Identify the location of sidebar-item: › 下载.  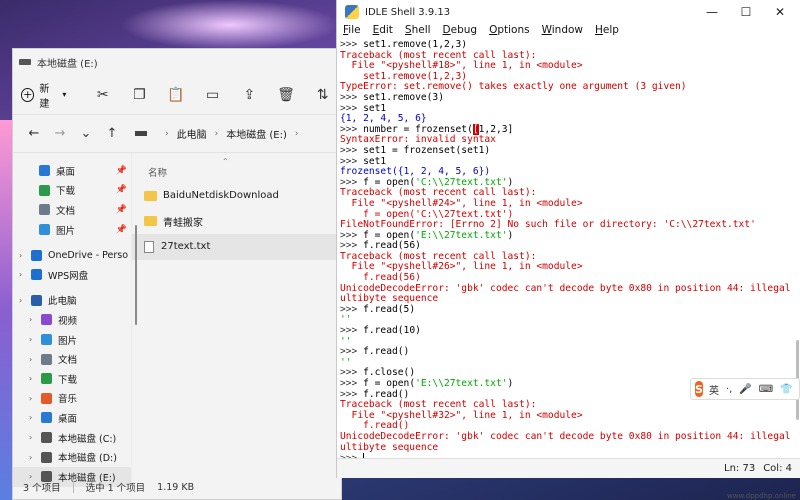
(72, 379).